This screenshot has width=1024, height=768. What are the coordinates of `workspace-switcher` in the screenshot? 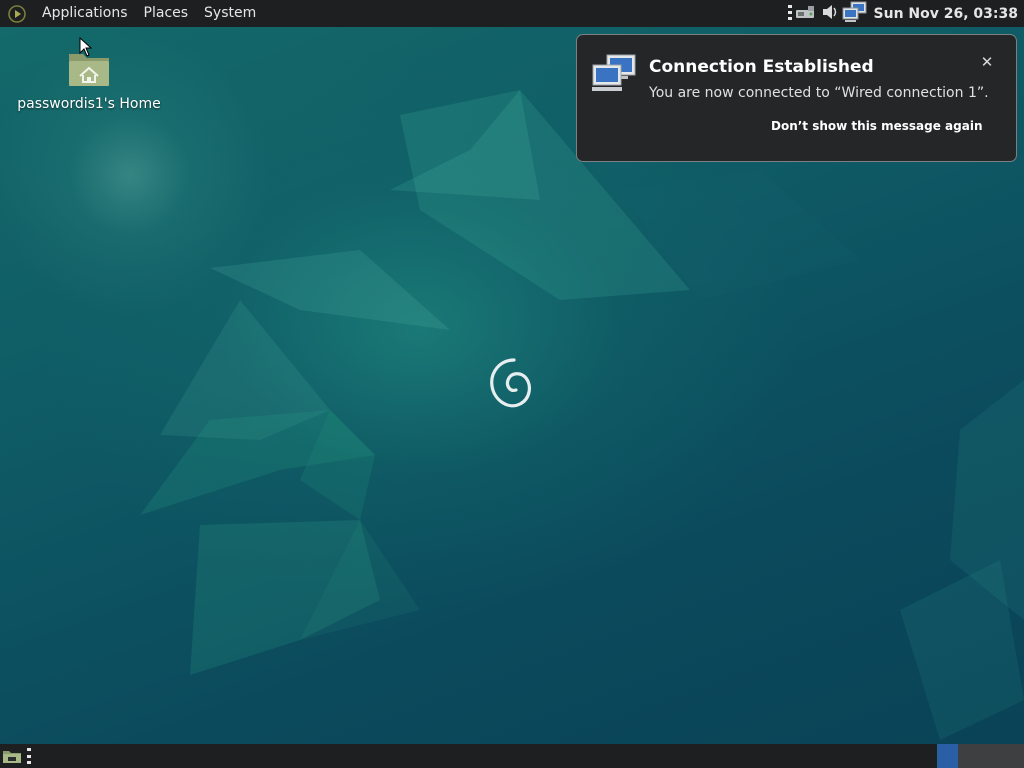 It's located at (980, 756).